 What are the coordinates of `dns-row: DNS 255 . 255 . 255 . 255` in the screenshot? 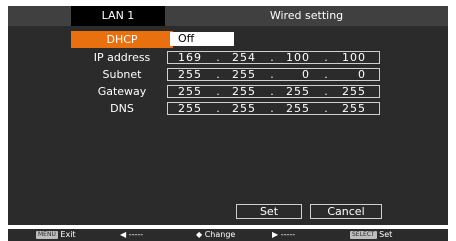 It's located at (228, 108).